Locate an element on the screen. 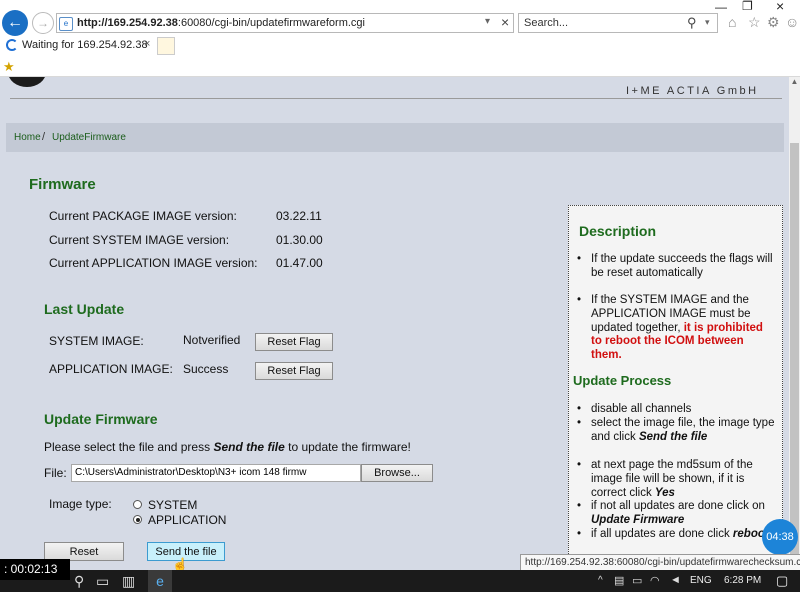  version-label: Current PACKAGE IMAGE version: is located at coordinates (143, 216).